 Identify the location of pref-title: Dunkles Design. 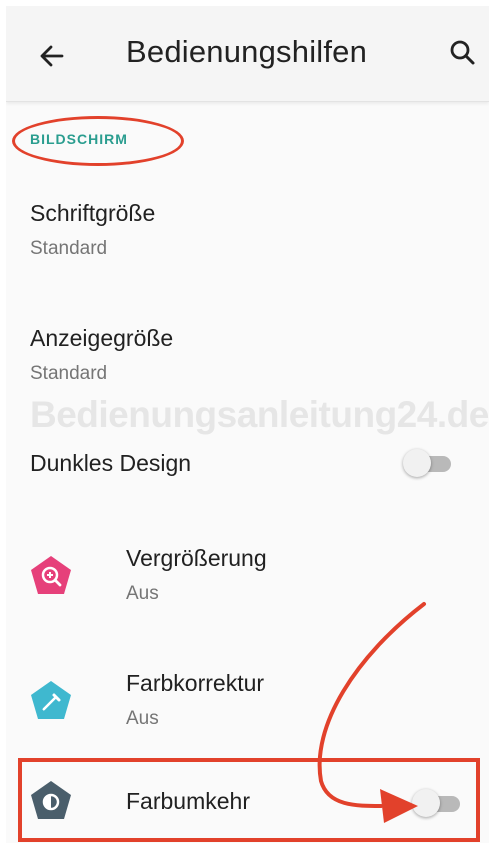
(111, 463).